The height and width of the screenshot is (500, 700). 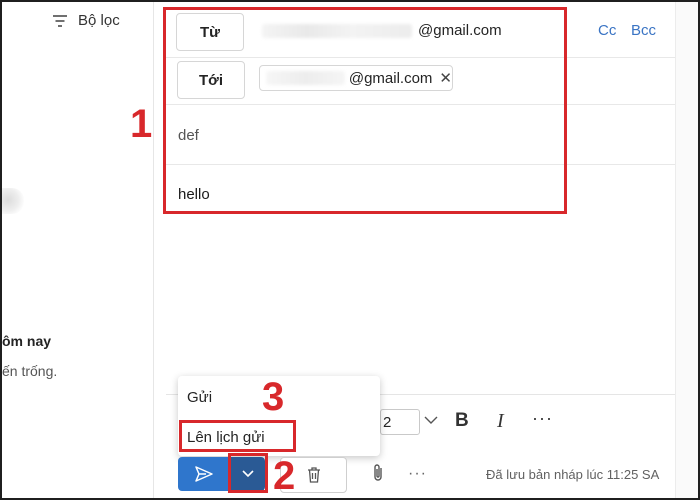 I want to click on empty-folder-message: ến trống., so click(x=30, y=371).